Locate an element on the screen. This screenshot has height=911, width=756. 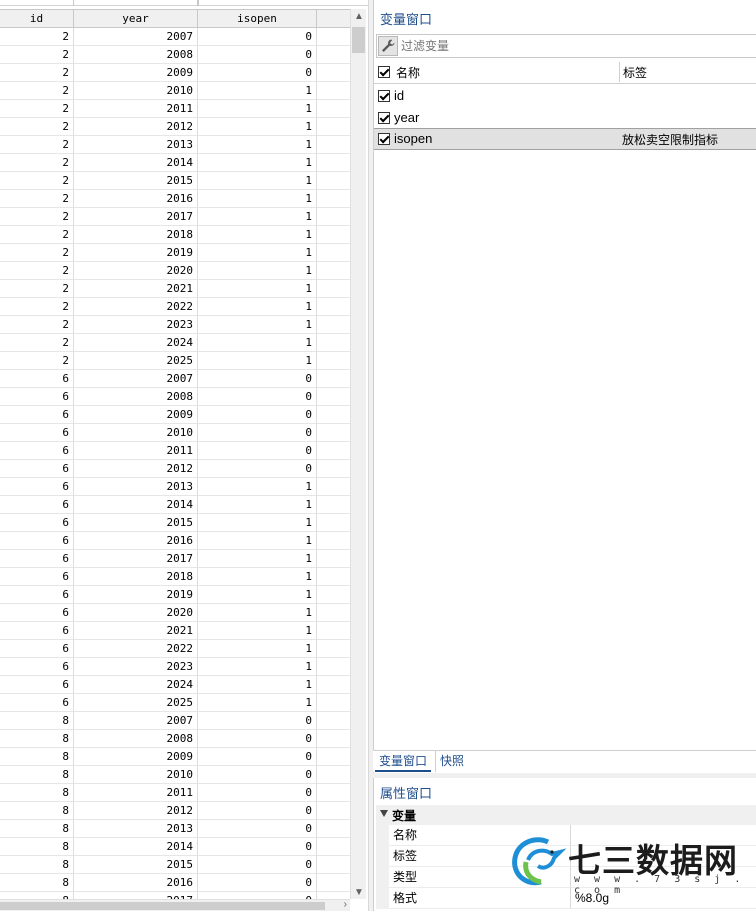
cell-year: 2013 is located at coordinates (136, 487).